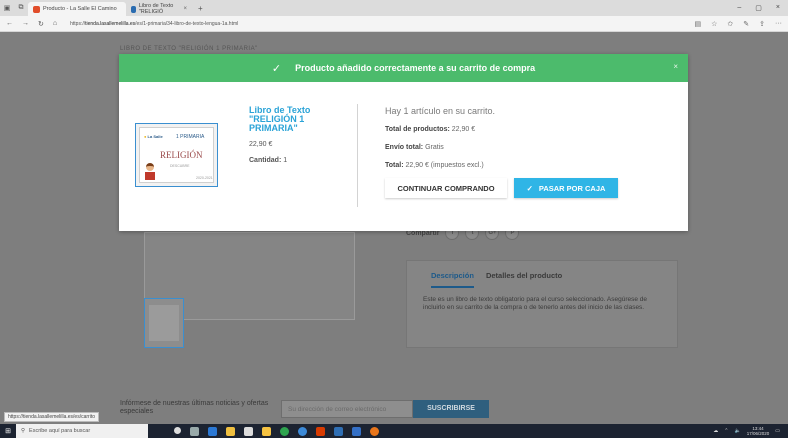 The width and height of the screenshot is (788, 438). I want to click on file-explorer-icon, so click(230, 431).